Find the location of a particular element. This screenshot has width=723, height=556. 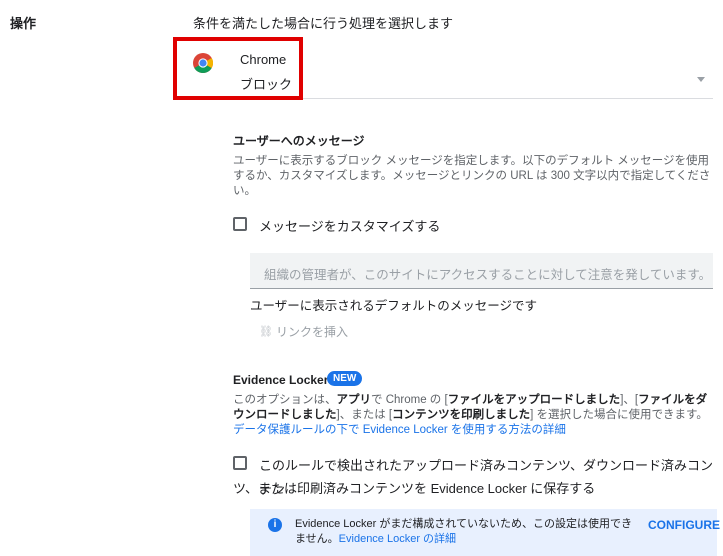

ev-desc-text: で Chrome の [ is located at coordinates (409, 400).